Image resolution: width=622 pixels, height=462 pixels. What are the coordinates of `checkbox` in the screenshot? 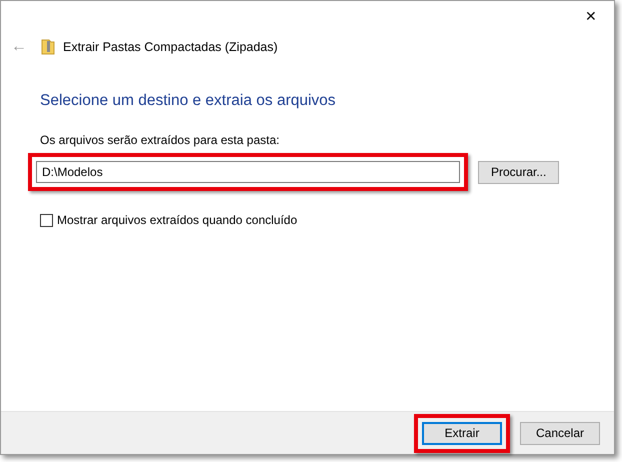 It's located at (46, 220).